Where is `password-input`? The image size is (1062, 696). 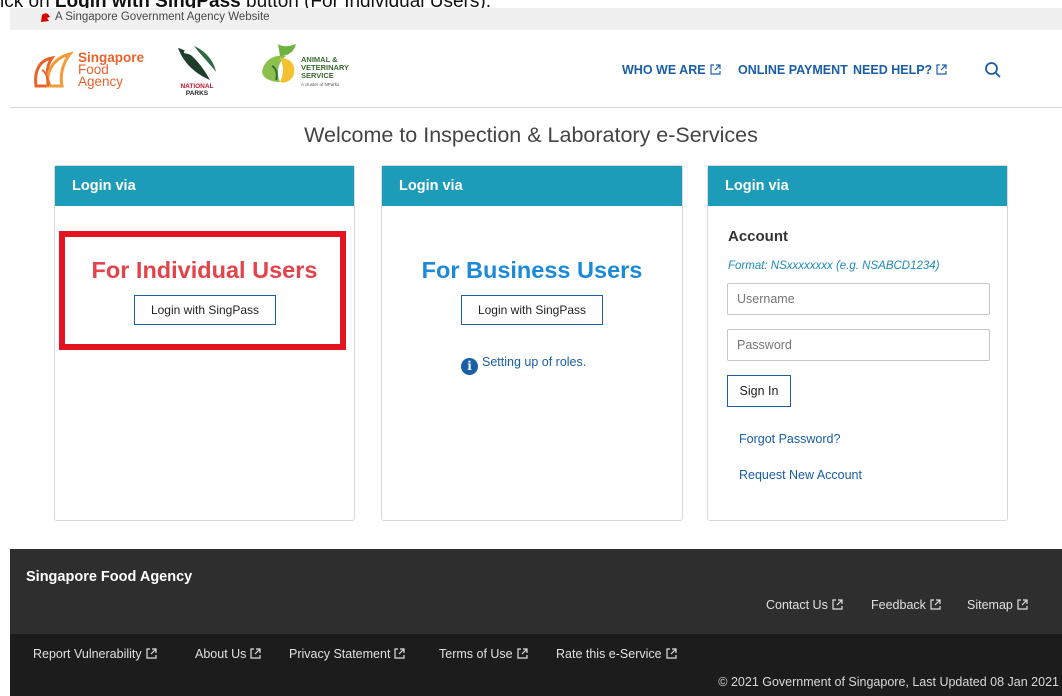
password-input is located at coordinates (858, 345).